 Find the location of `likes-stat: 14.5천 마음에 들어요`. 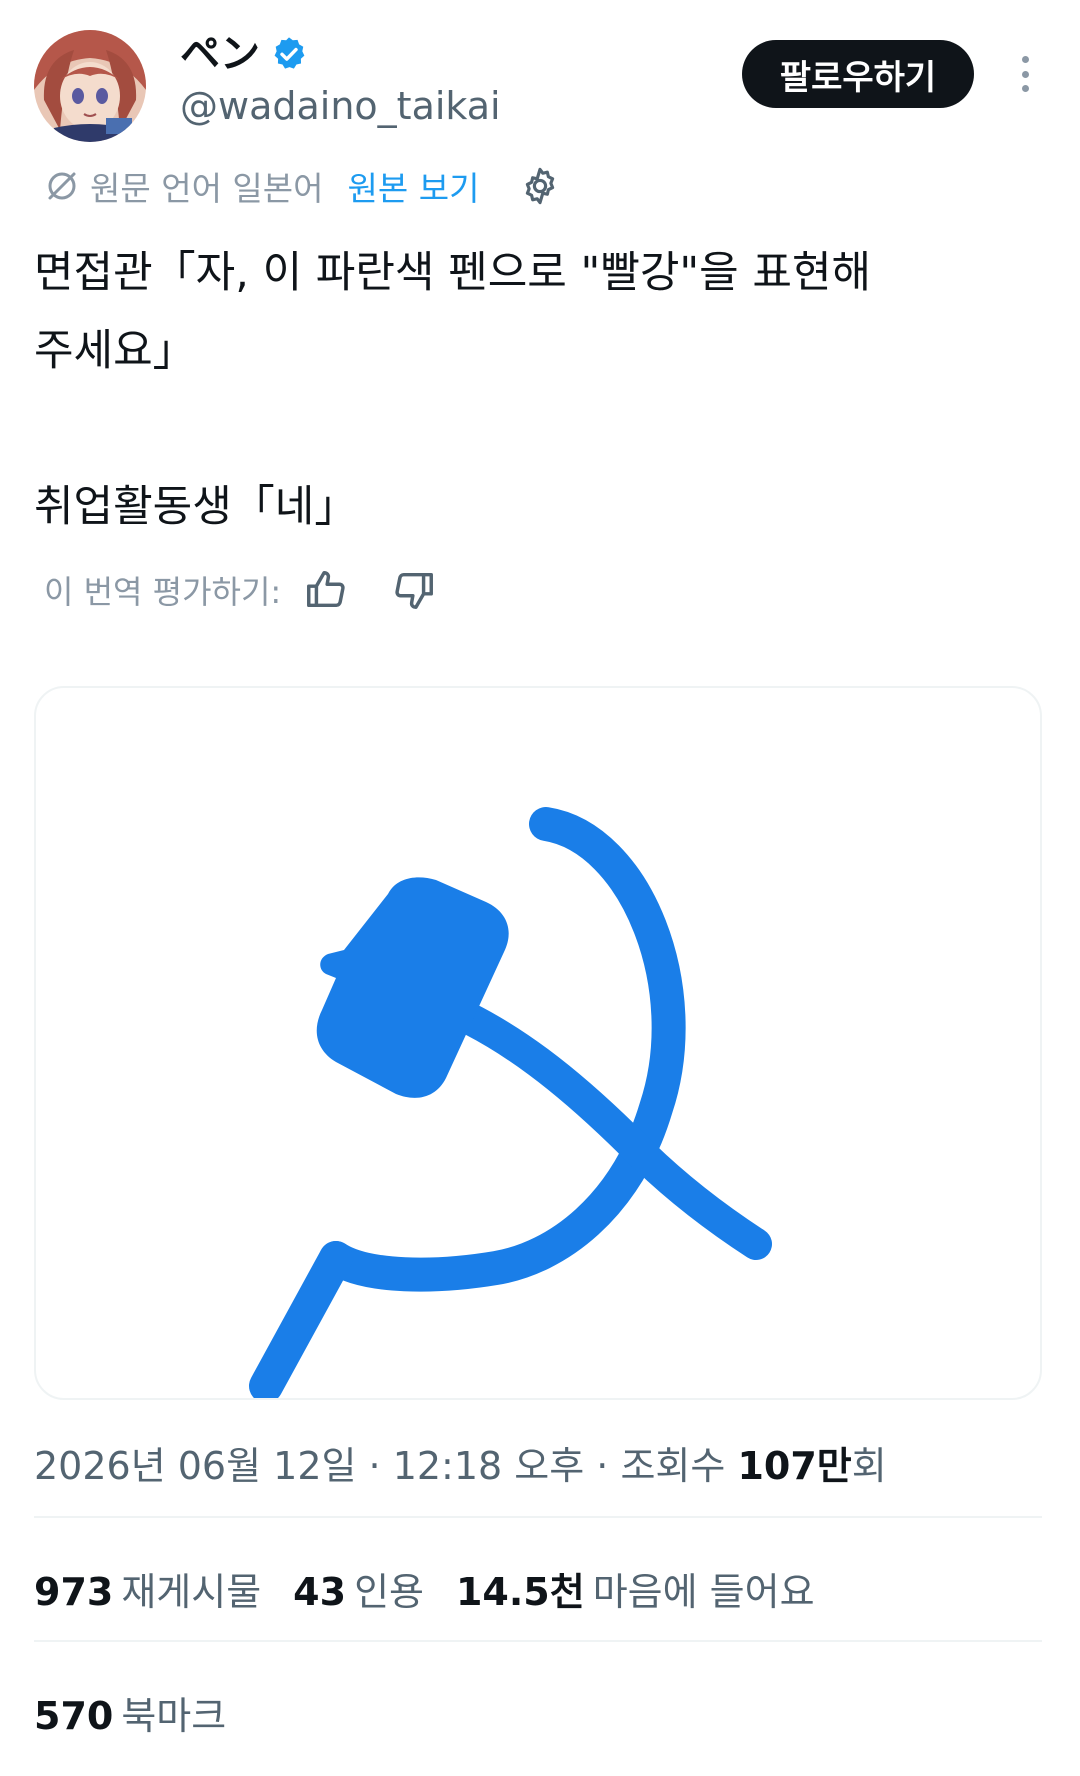

likes-stat: 14.5천 마음에 들어요 is located at coordinates (635, 1592).